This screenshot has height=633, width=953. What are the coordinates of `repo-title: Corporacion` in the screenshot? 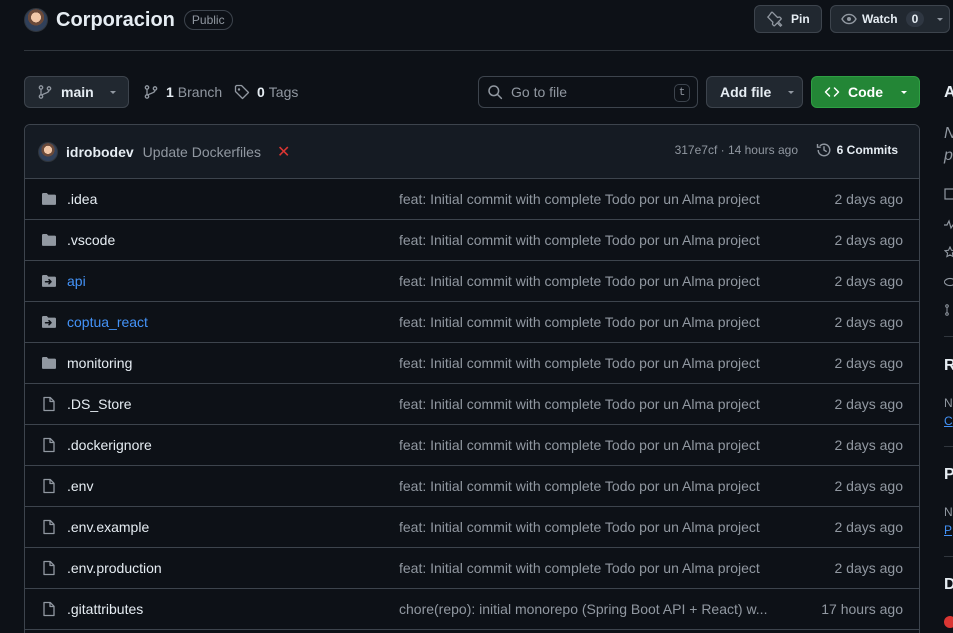 It's located at (115, 20).